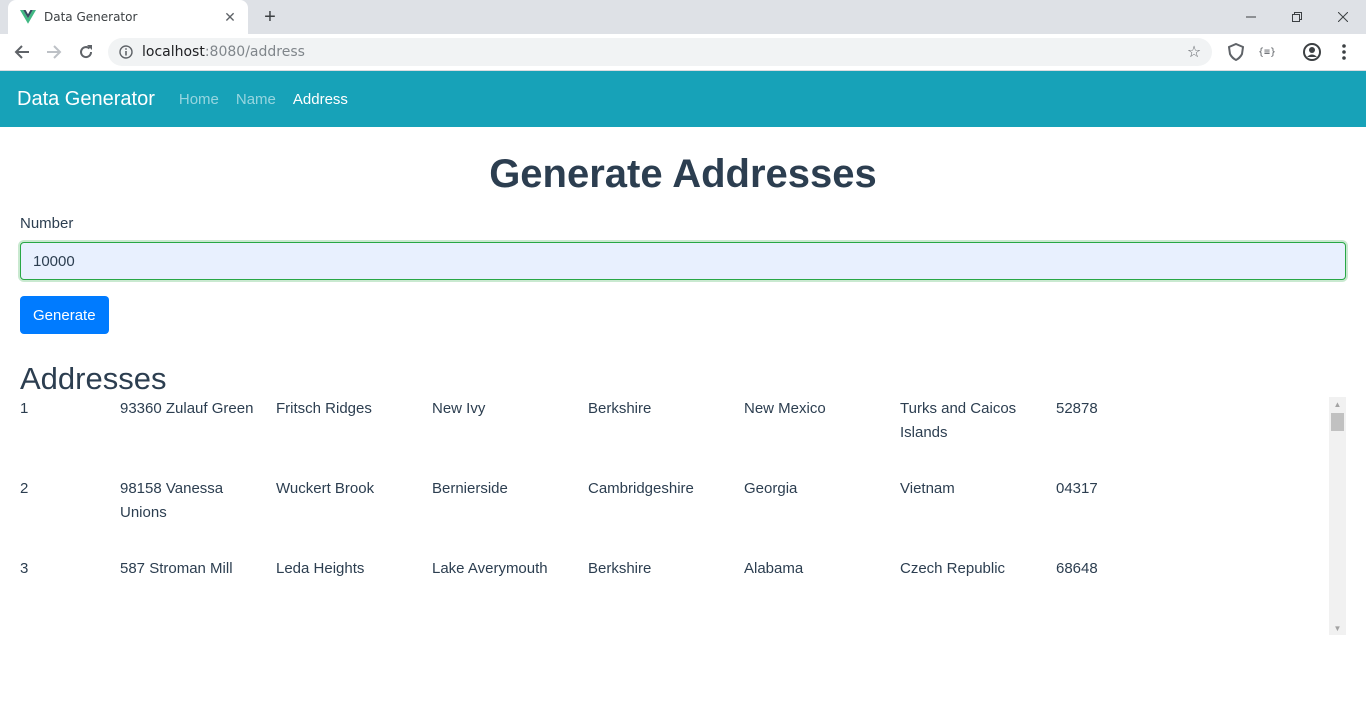 The width and height of the screenshot is (1366, 728). I want to click on table-cell-state: Georgia, so click(771, 488).